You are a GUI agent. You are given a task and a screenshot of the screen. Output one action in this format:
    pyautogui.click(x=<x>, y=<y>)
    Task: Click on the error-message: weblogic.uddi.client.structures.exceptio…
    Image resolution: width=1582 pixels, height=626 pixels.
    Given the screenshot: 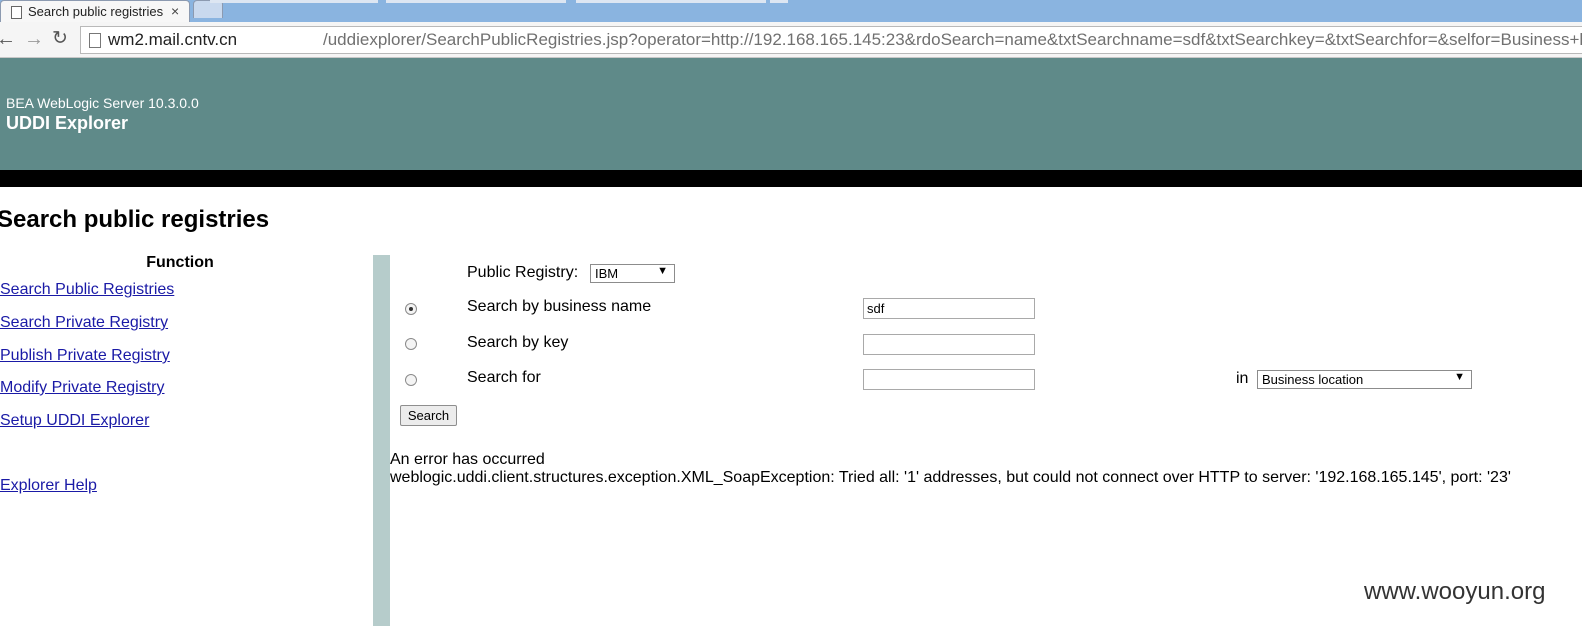 What is the action you would take?
    pyautogui.click(x=950, y=477)
    